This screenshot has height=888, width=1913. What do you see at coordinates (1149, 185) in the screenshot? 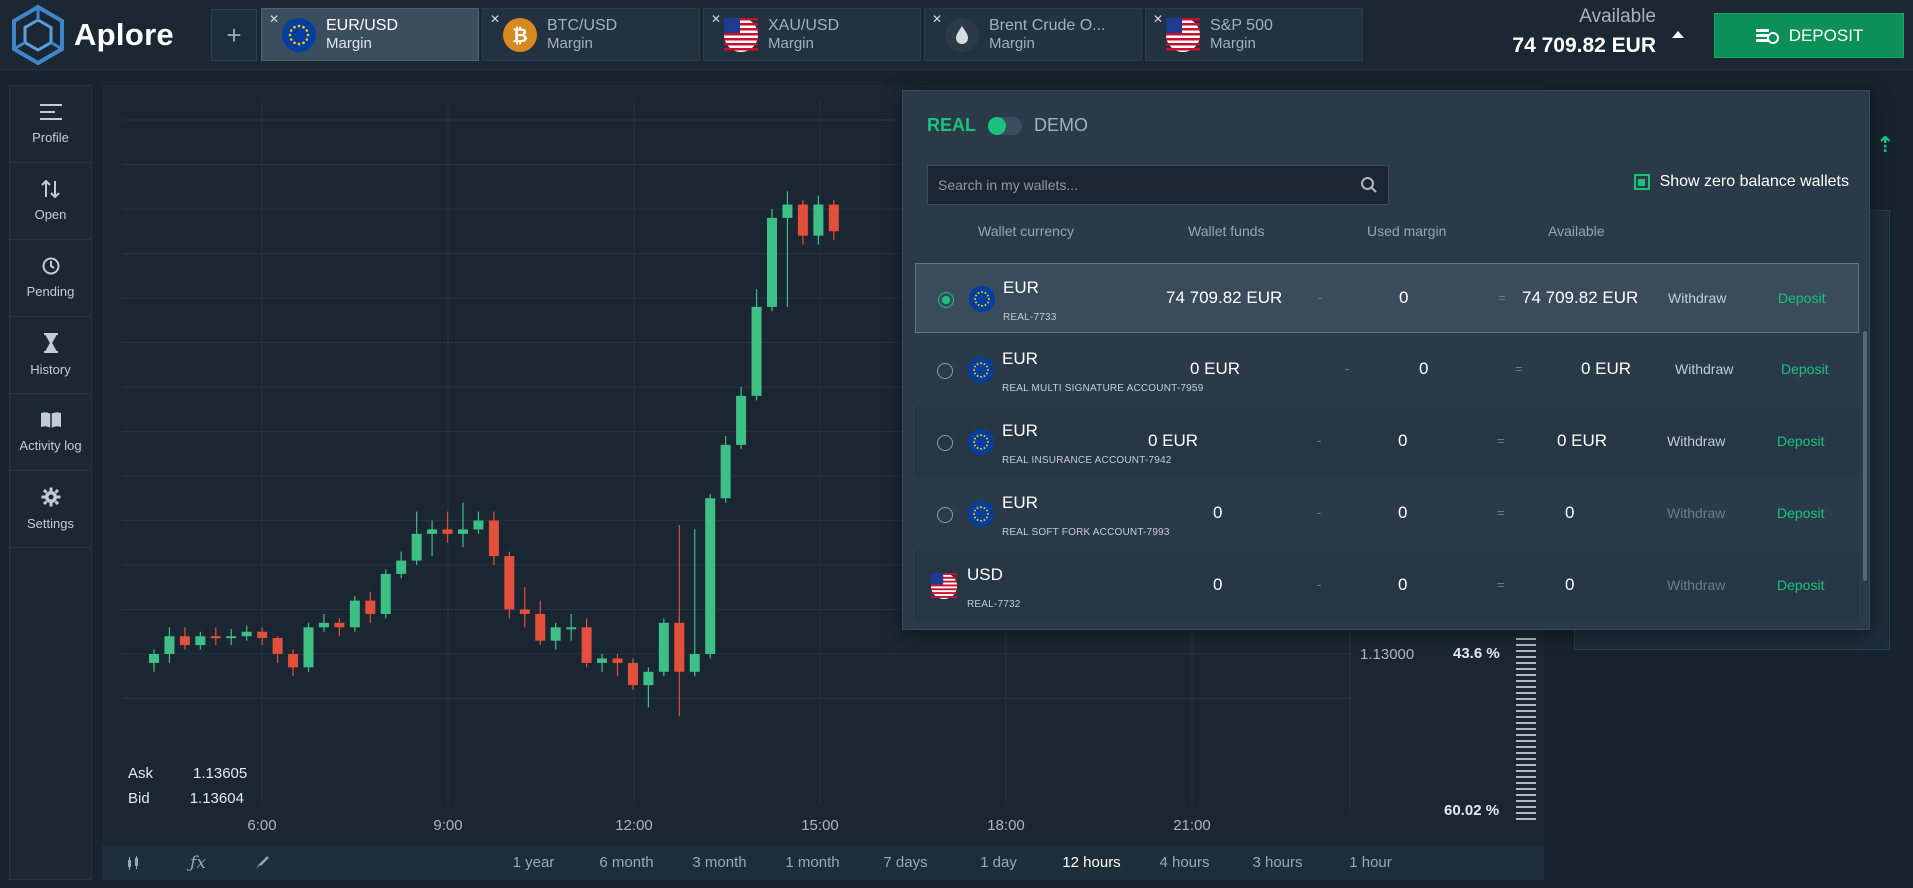
I see `wallet-search-input` at bounding box center [1149, 185].